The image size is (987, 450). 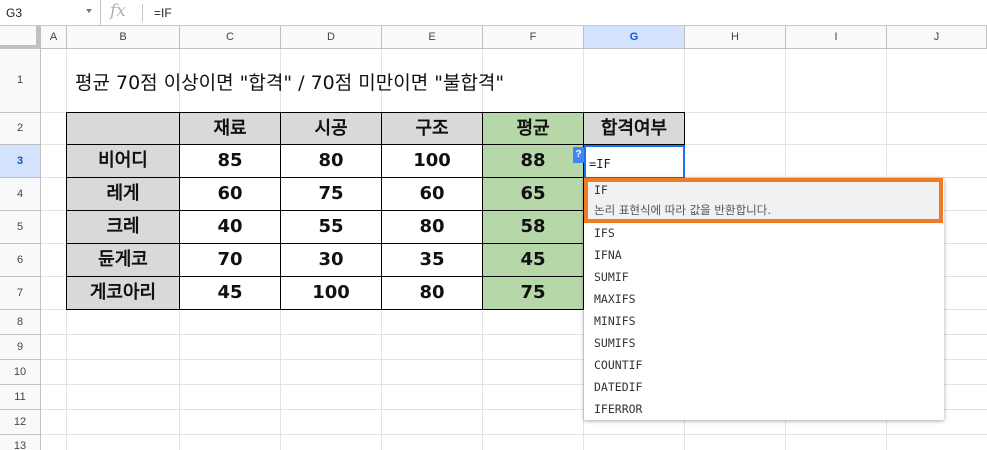 I want to click on table-cell-material: 85, so click(x=230, y=161).